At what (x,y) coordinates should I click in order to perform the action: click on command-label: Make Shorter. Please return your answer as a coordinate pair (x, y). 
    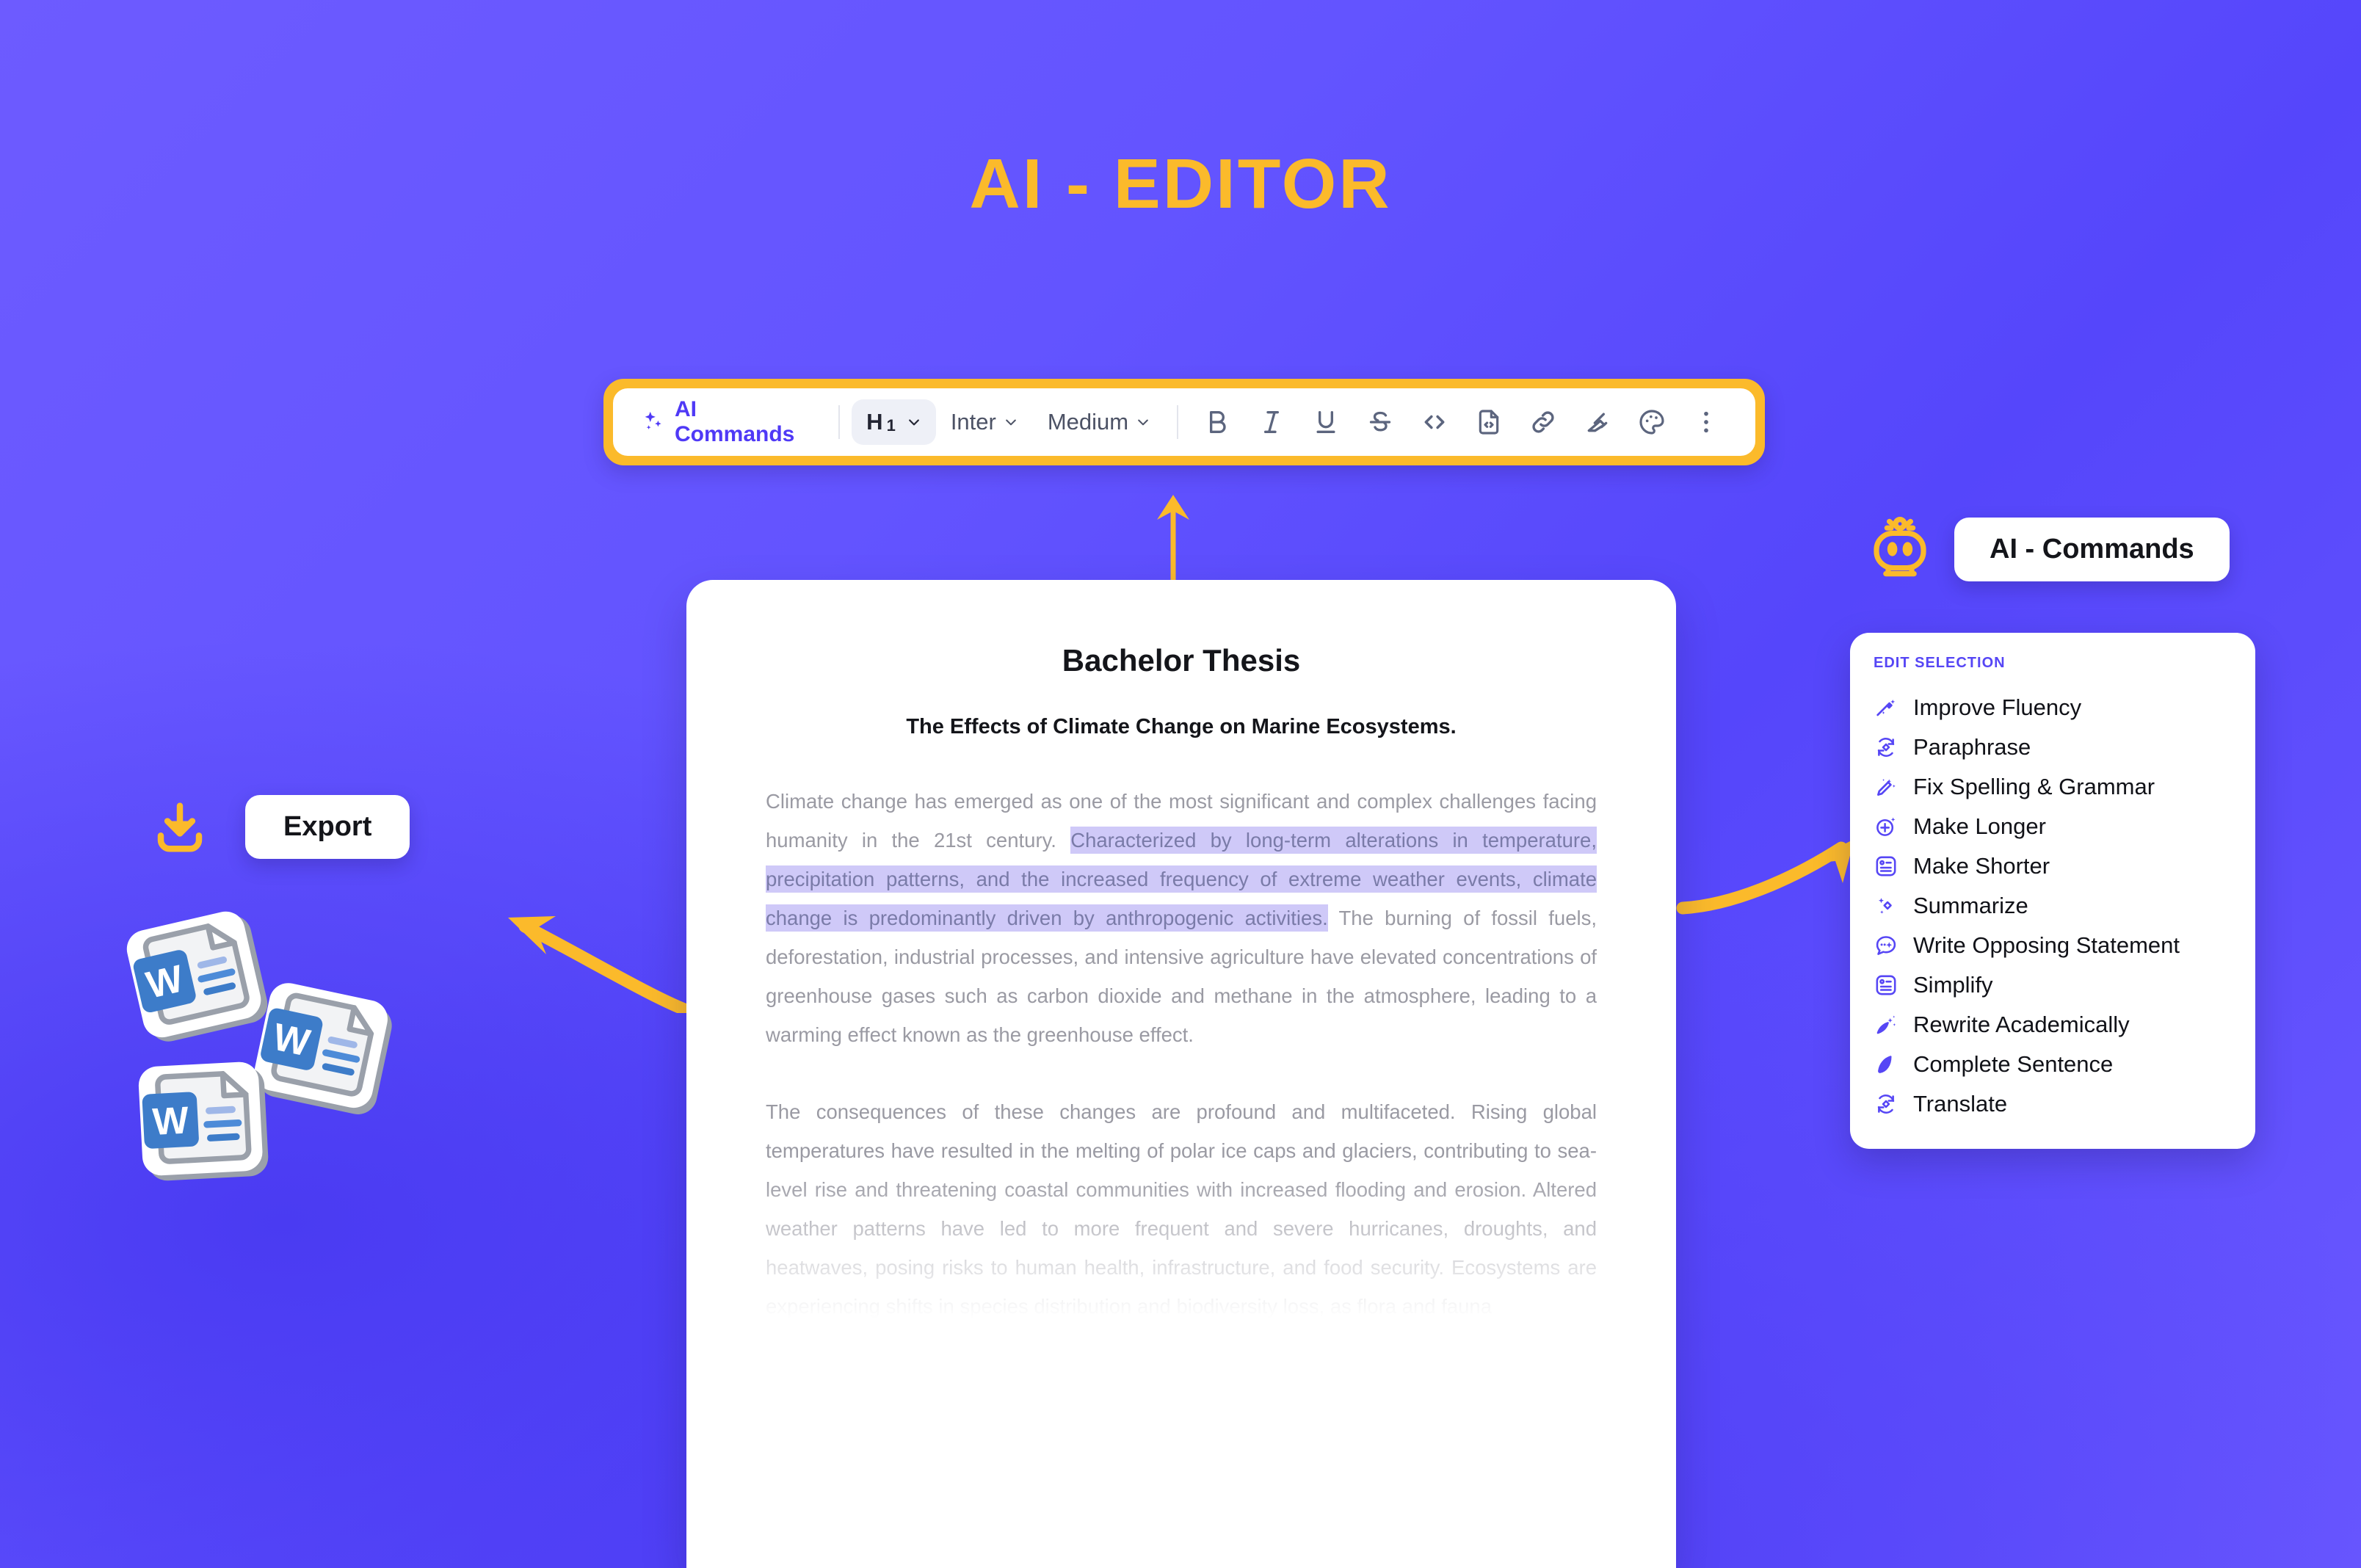
    Looking at the image, I should click on (1981, 866).